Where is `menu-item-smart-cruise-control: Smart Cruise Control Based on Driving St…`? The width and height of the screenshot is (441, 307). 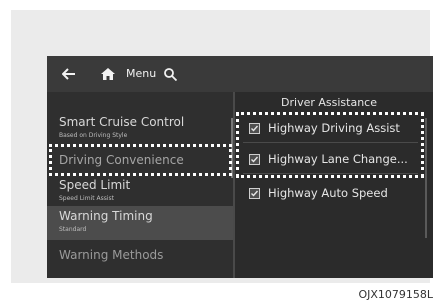
menu-item-smart-cruise-control: Smart Cruise Control Based on Driving St… is located at coordinates (140, 129).